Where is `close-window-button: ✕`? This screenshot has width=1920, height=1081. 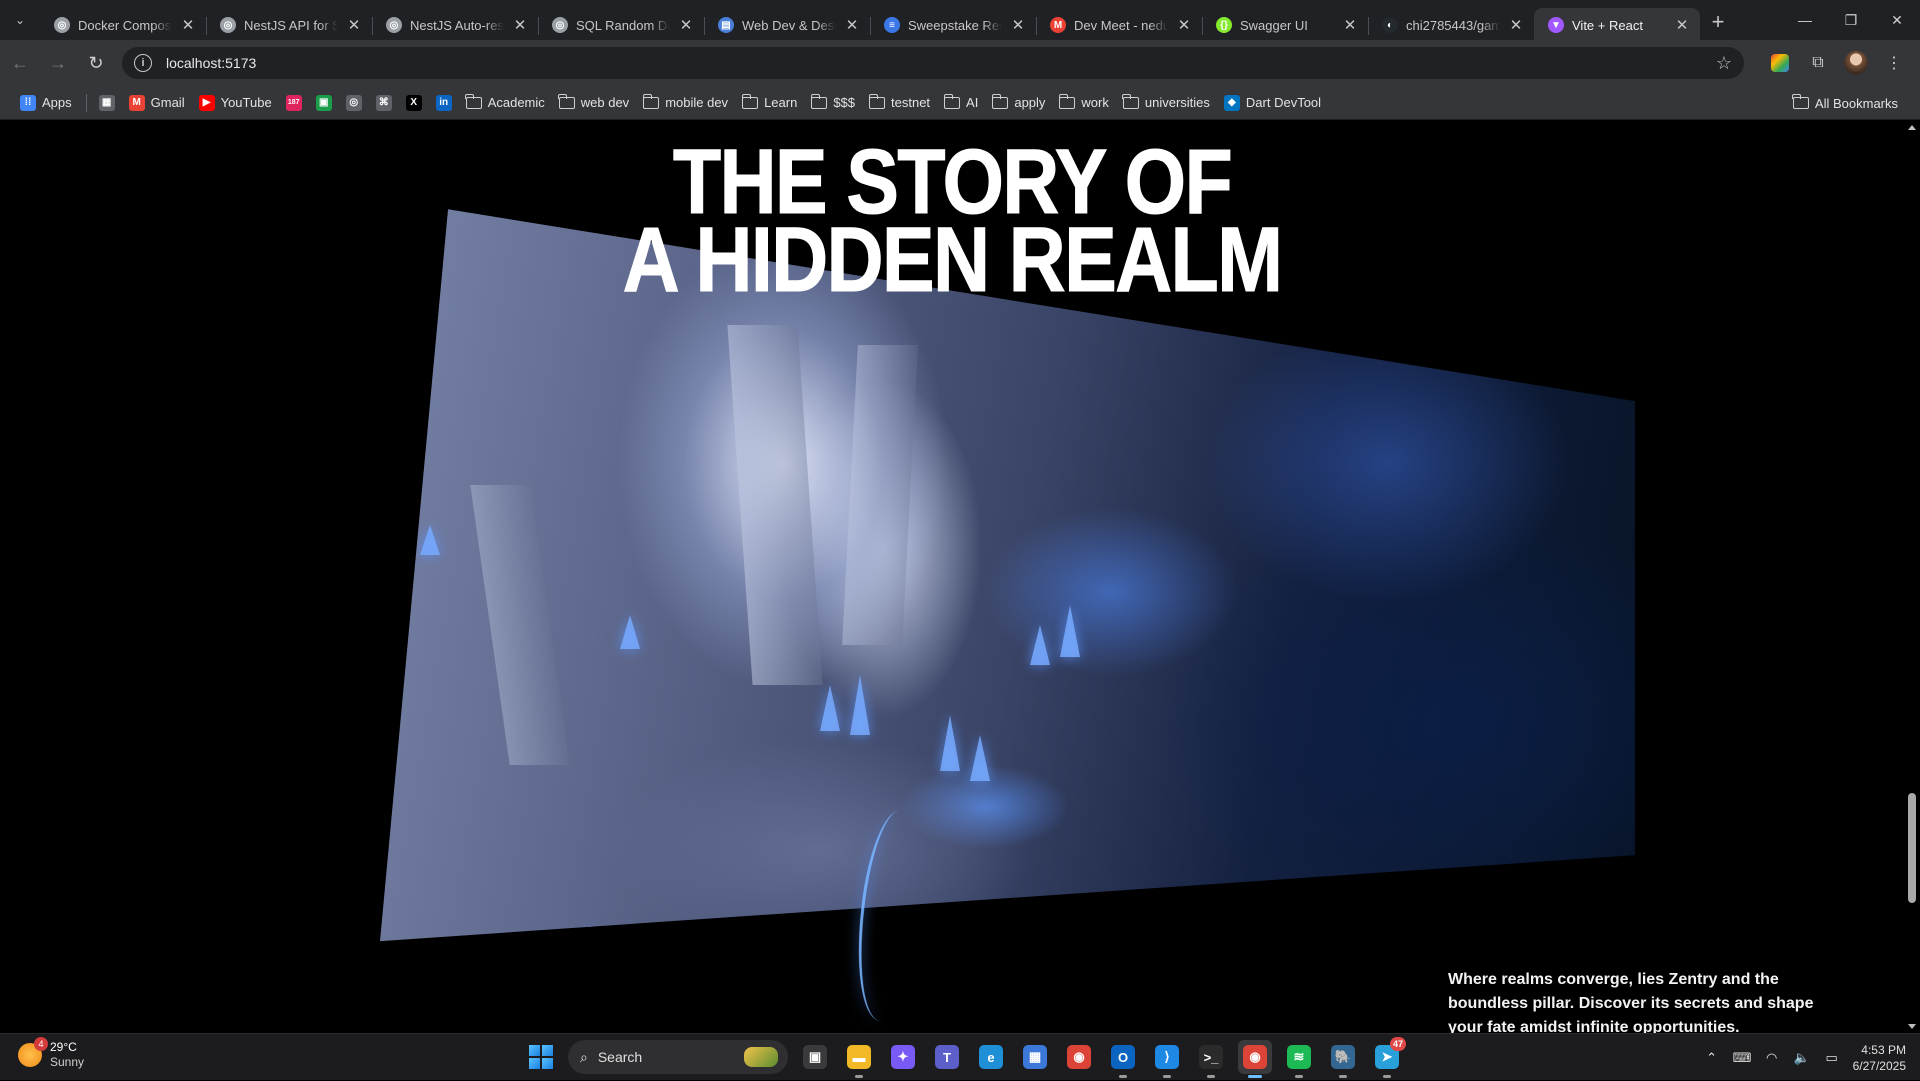
close-window-button: ✕ is located at coordinates (1897, 20).